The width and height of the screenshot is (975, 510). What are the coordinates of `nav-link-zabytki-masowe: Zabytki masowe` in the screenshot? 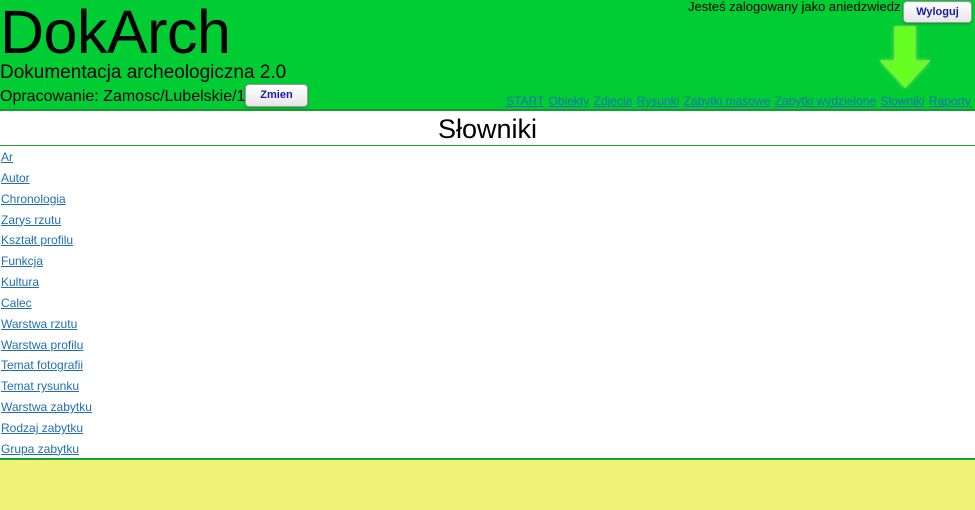 It's located at (727, 101).